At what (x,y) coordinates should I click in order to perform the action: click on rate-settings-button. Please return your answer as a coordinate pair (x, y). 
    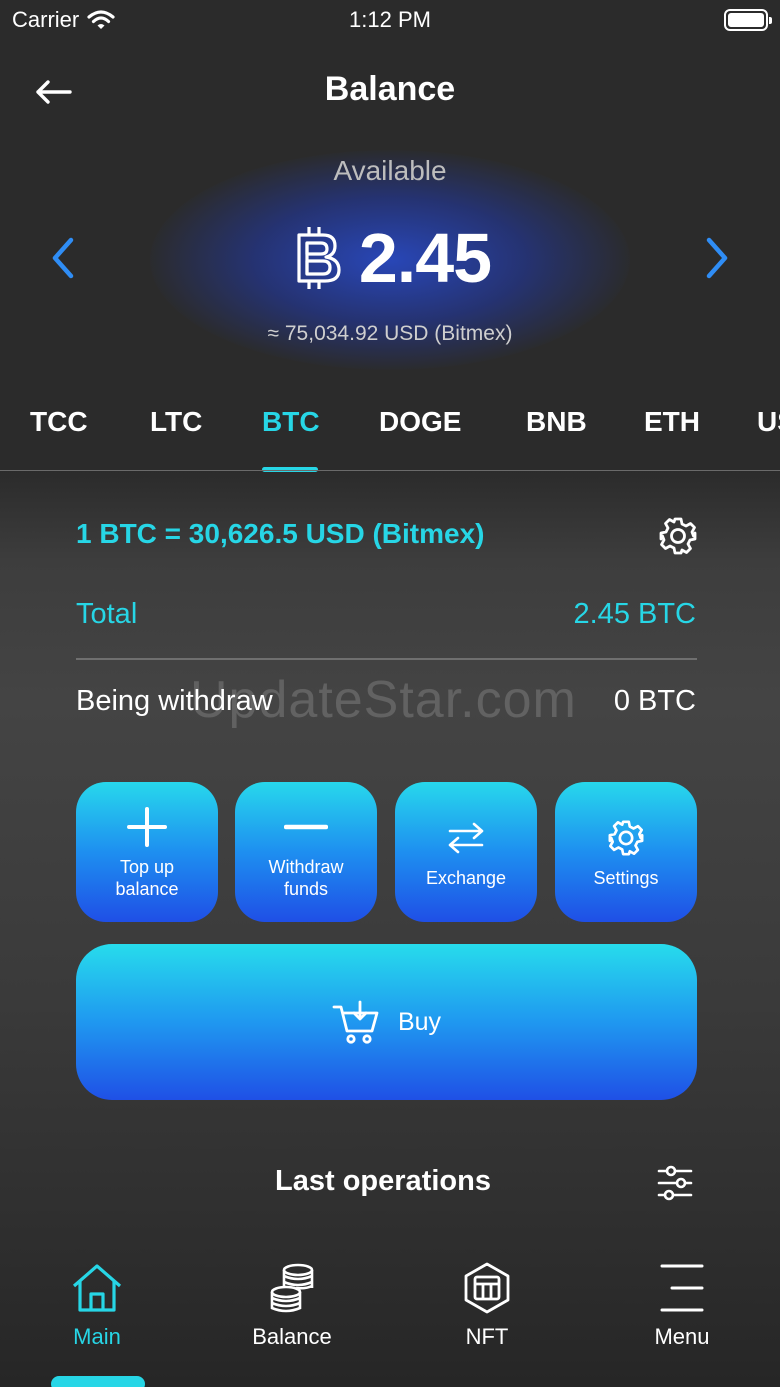
    Looking at the image, I should click on (678, 536).